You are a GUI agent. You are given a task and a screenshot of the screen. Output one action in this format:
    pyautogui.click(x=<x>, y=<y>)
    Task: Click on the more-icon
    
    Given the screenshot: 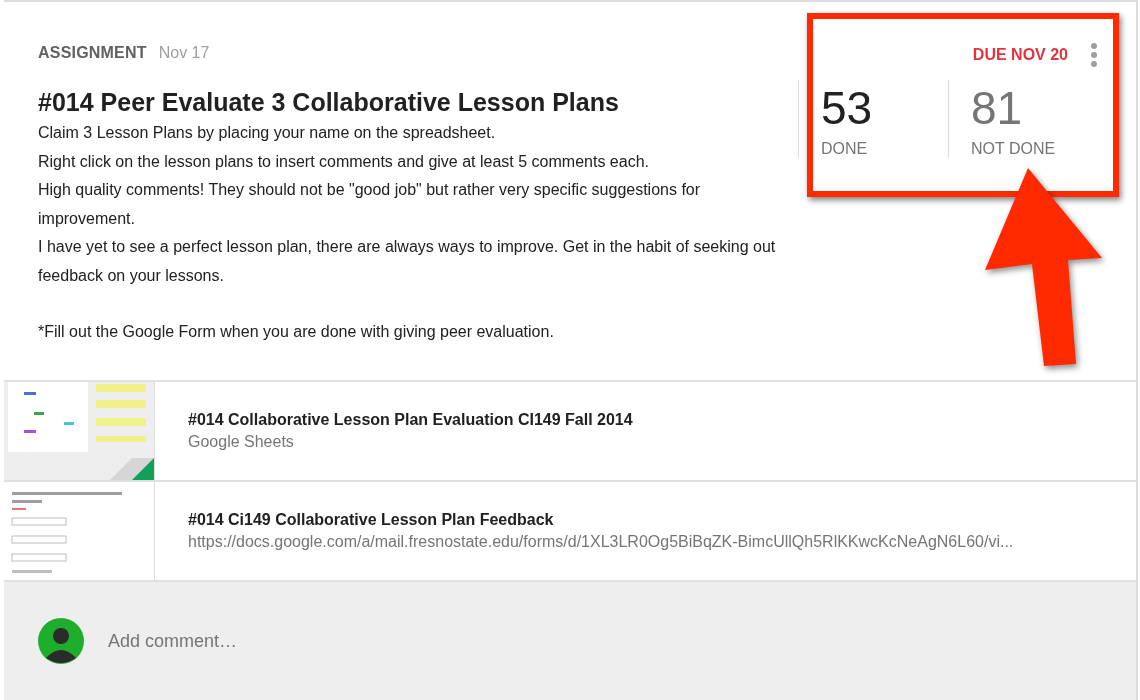 What is the action you would take?
    pyautogui.click(x=1094, y=55)
    